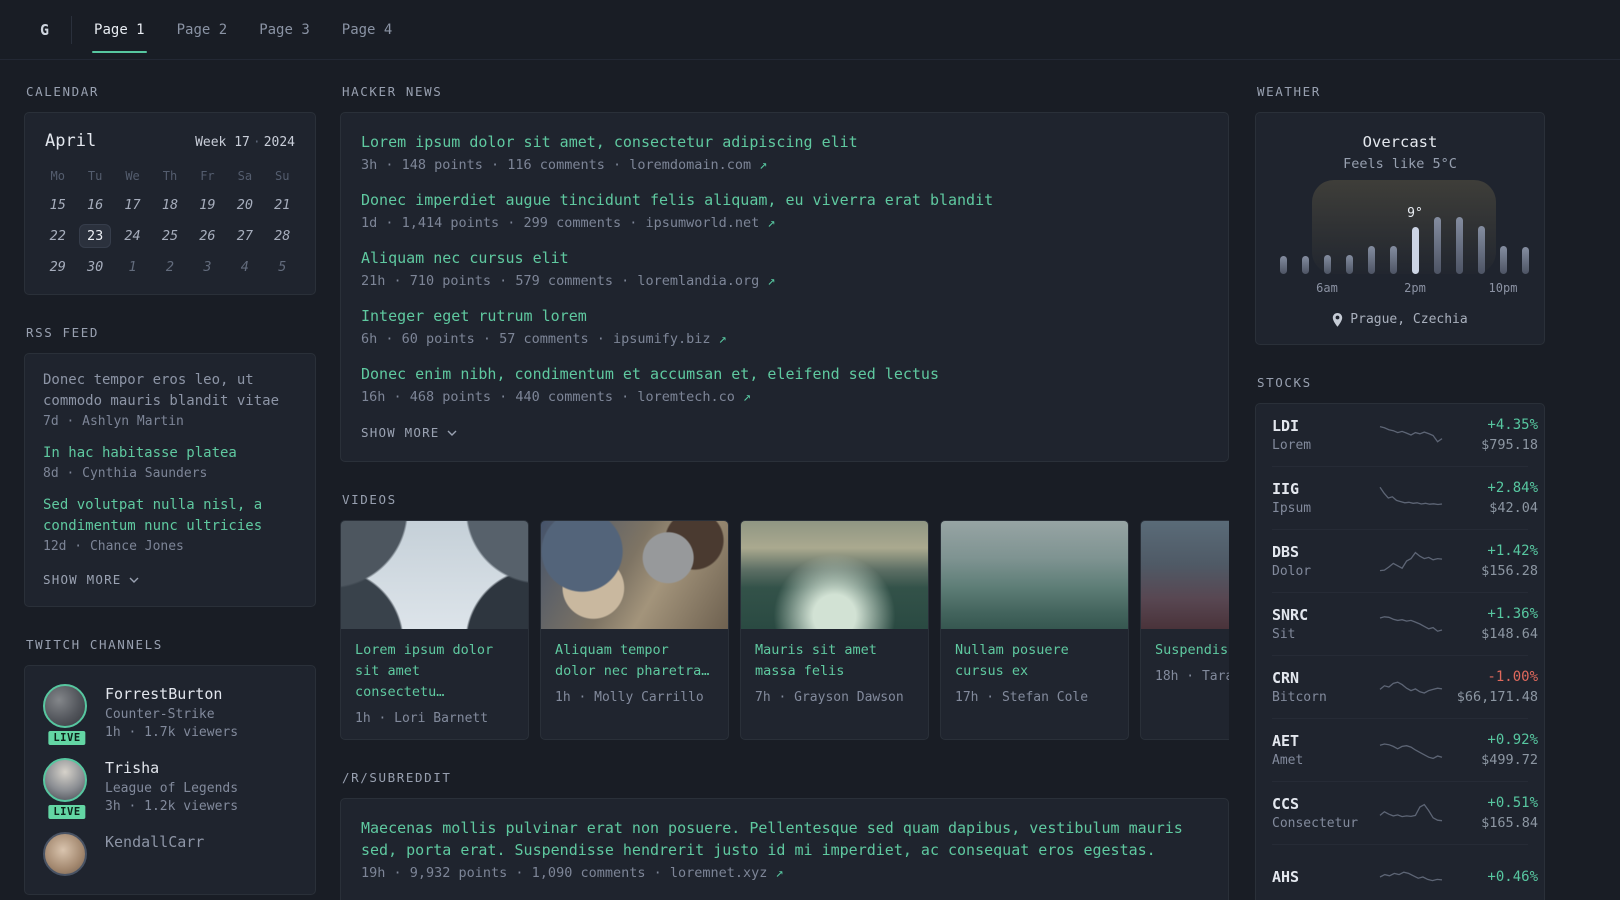  I want to click on twitch-channel-name: KendallCarr, so click(154, 841).